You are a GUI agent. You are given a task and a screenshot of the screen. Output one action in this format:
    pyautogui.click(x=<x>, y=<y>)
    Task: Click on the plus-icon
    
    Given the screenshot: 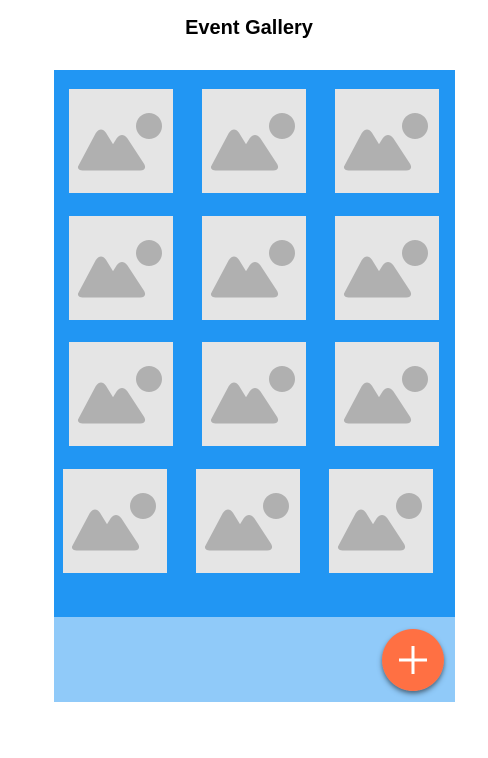 What is the action you would take?
    pyautogui.click(x=413, y=660)
    